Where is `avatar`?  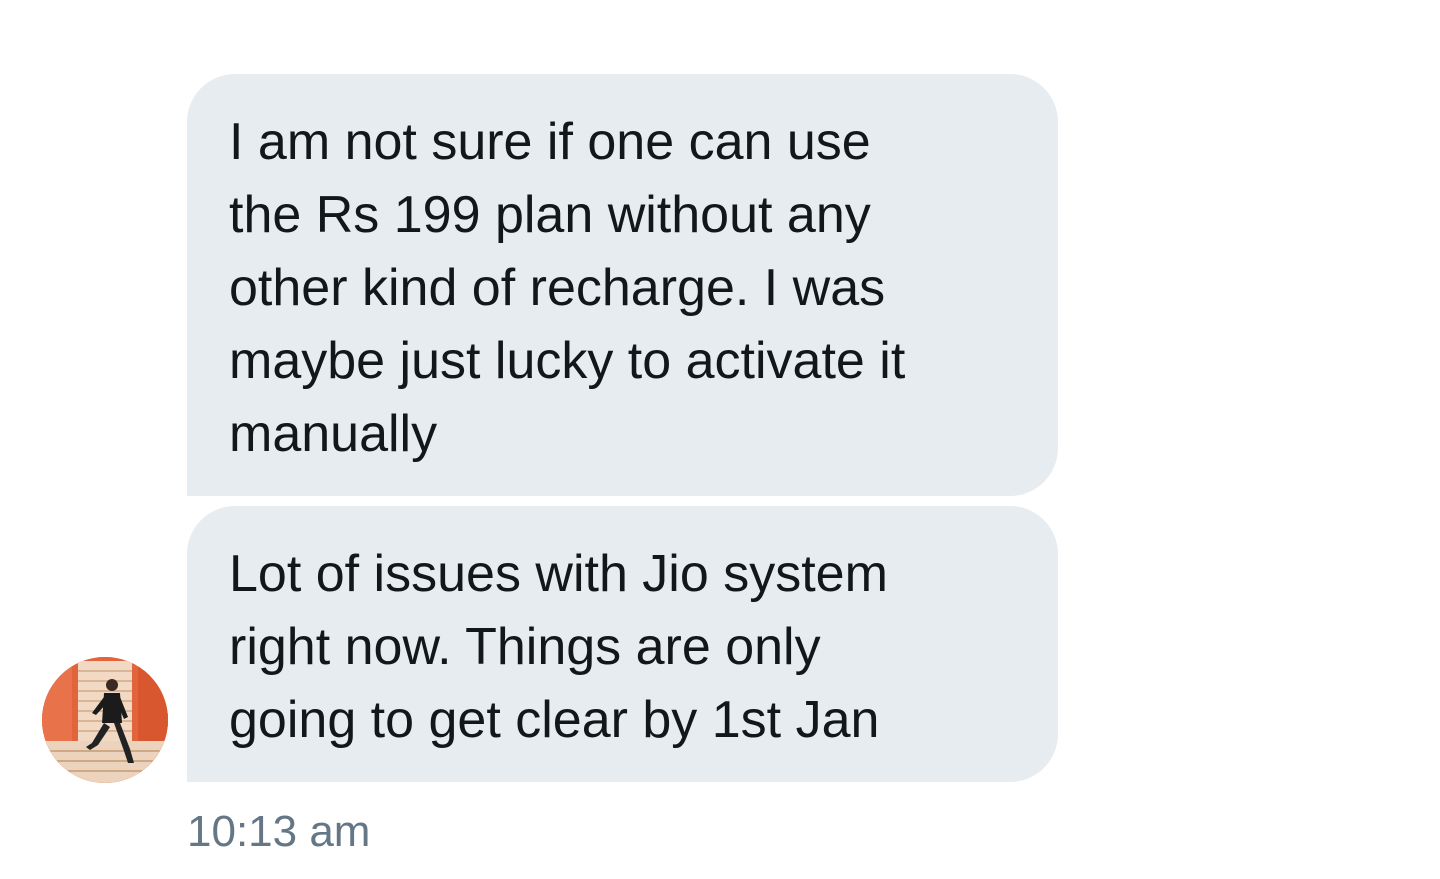 avatar is located at coordinates (105, 720).